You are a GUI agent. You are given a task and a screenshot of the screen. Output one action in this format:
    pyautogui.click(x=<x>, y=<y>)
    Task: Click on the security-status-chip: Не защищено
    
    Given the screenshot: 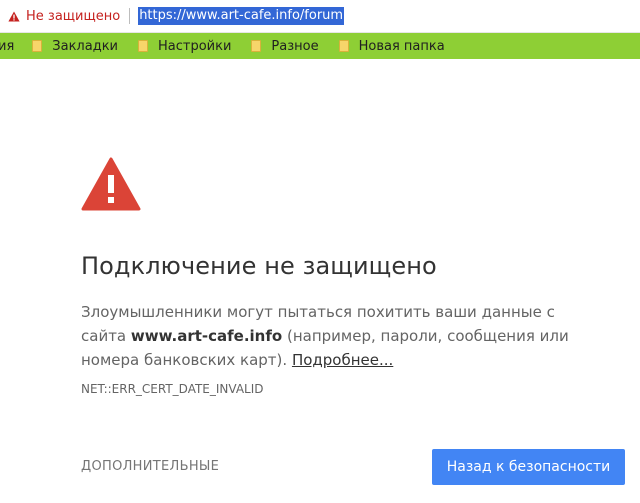 What is the action you would take?
    pyautogui.click(x=64, y=16)
    